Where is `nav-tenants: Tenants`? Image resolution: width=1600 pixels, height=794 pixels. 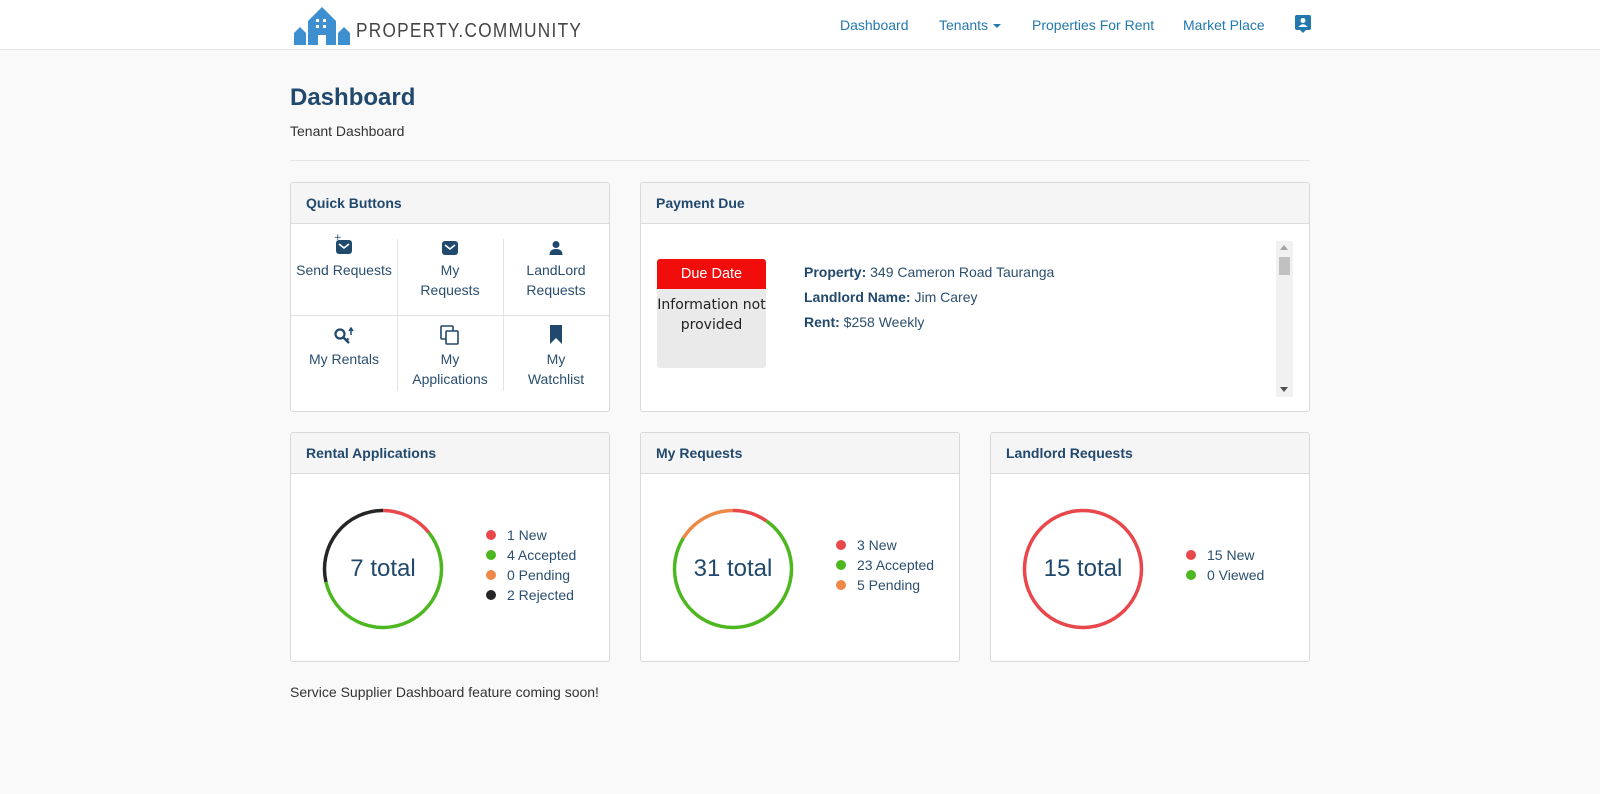 nav-tenants: Tenants is located at coordinates (970, 25).